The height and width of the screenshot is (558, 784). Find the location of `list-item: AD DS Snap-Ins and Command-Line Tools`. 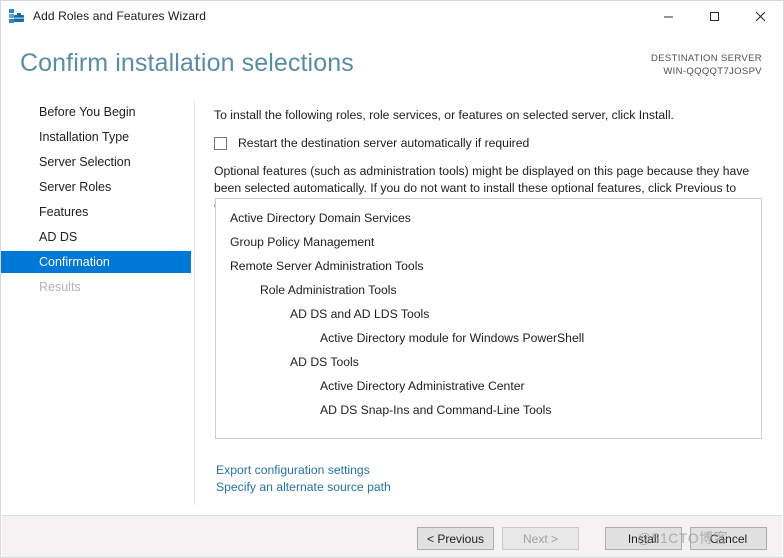

list-item: AD DS Snap-Ins and Command-Line Tools is located at coordinates (436, 410).